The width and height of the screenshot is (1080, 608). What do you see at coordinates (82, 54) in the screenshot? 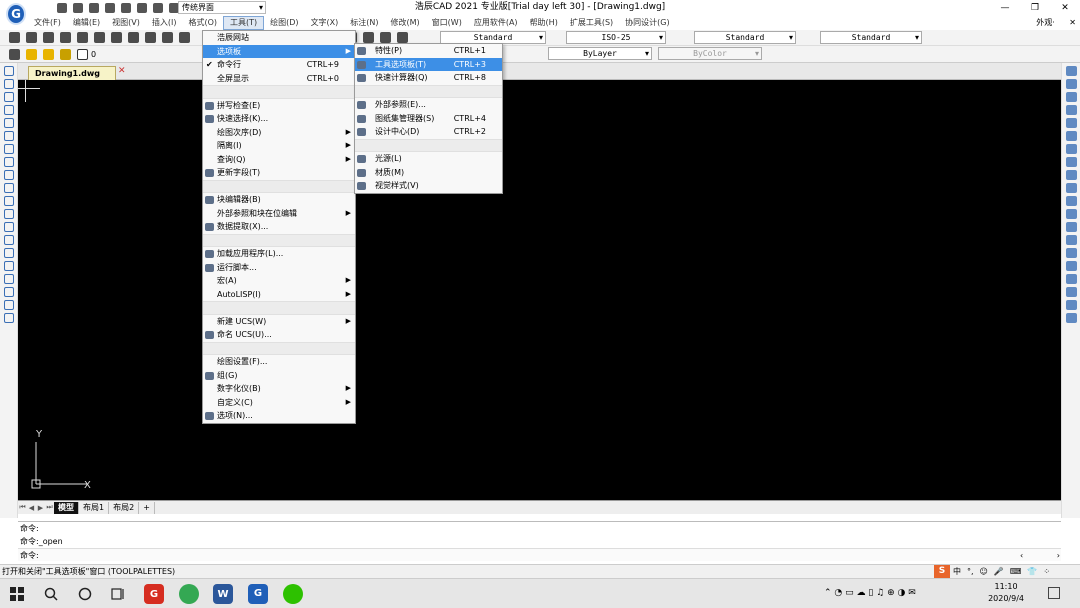
I see `layer-color-icon` at bounding box center [82, 54].